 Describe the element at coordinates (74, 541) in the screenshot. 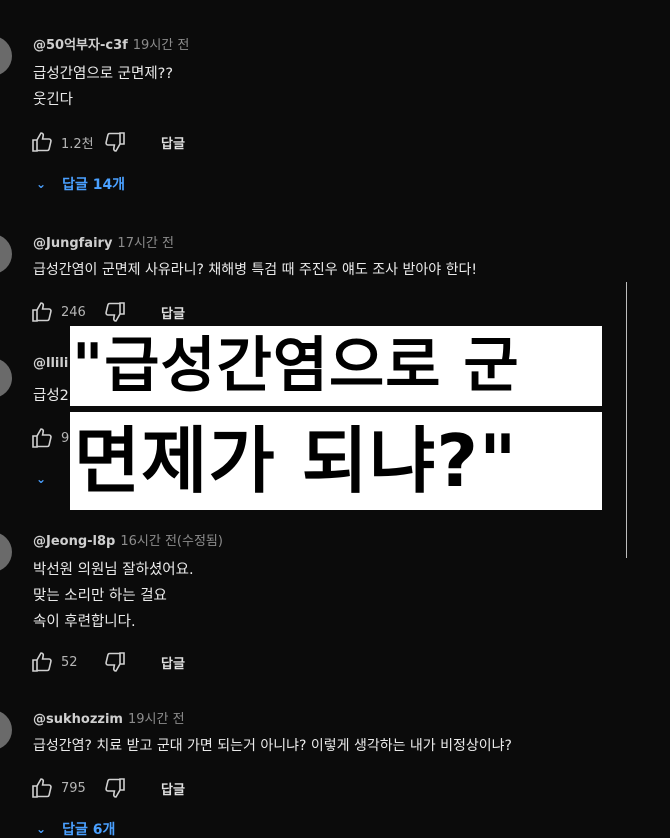

I see `comment-author: @Jeong-l8p` at that location.